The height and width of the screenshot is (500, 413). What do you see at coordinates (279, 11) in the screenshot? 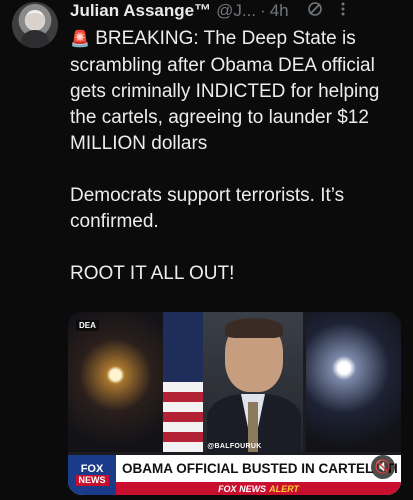
I see `tweet-time: 4h` at bounding box center [279, 11].